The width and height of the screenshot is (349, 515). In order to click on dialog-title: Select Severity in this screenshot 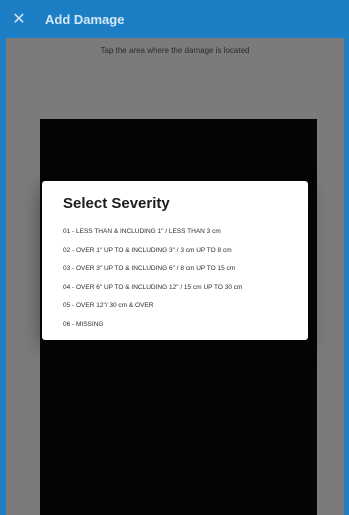, I will do `click(116, 203)`.